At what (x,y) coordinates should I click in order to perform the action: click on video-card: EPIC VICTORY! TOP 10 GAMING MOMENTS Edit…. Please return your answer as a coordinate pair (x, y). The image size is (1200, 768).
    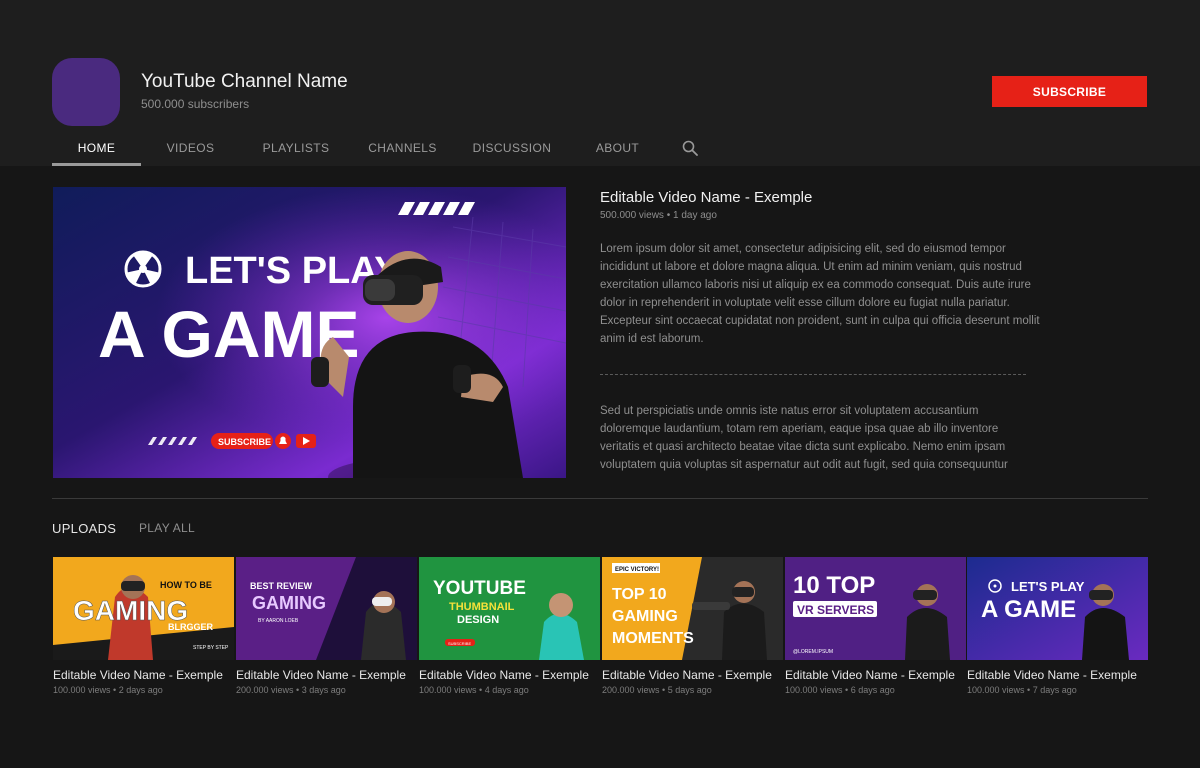
    Looking at the image, I should click on (692, 627).